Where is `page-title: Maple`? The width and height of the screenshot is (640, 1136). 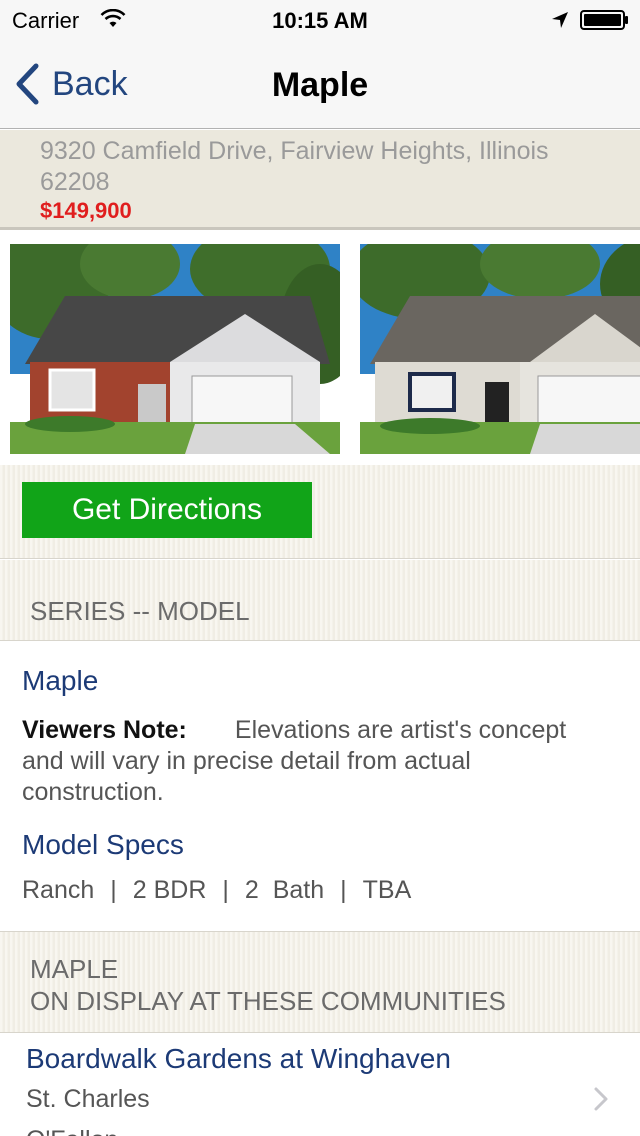 page-title: Maple is located at coordinates (320, 85).